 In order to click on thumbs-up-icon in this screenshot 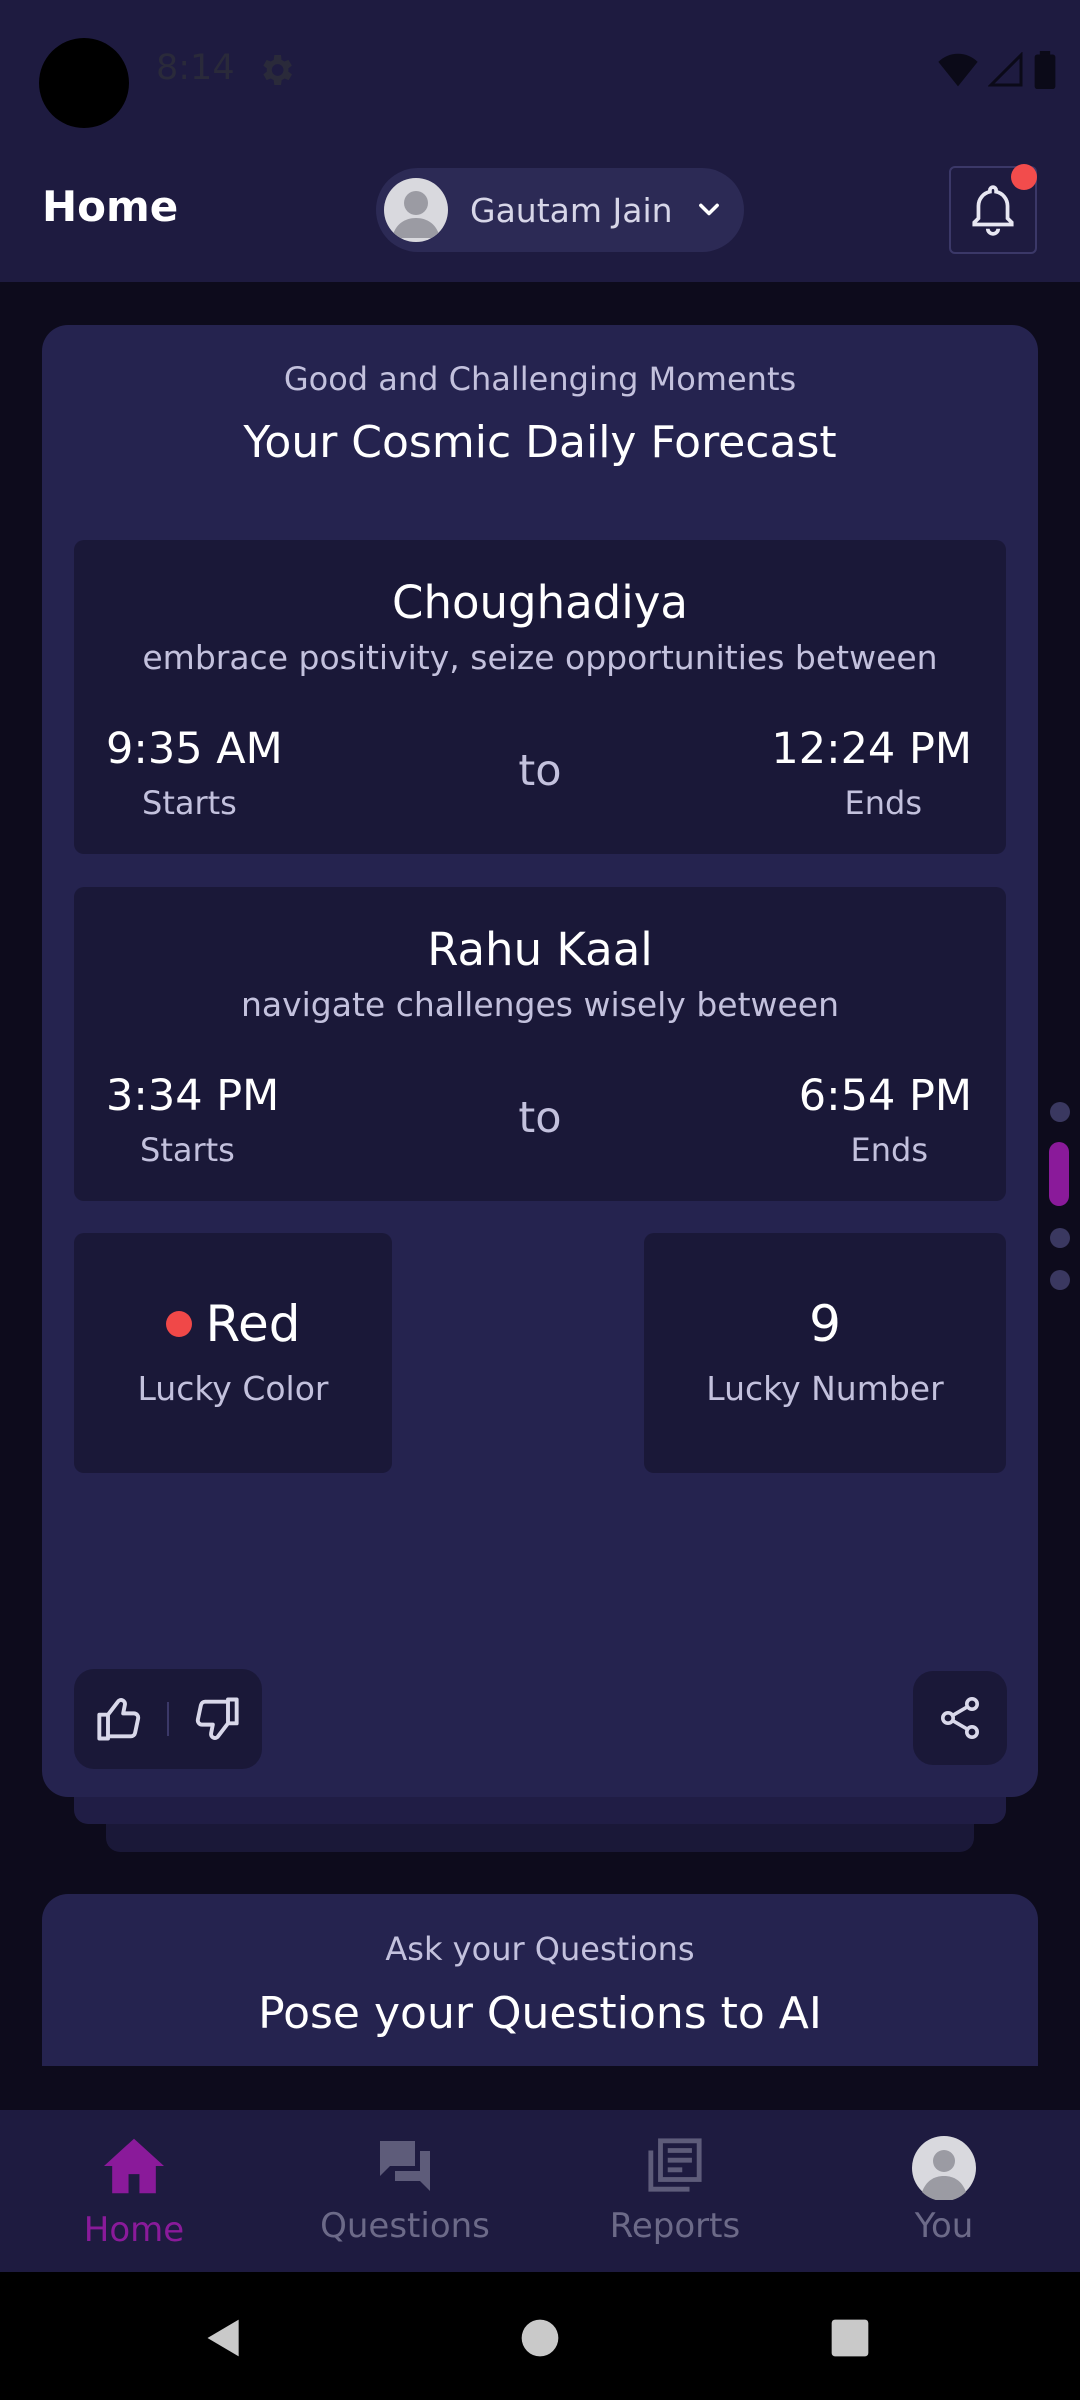, I will do `click(121, 1719)`.